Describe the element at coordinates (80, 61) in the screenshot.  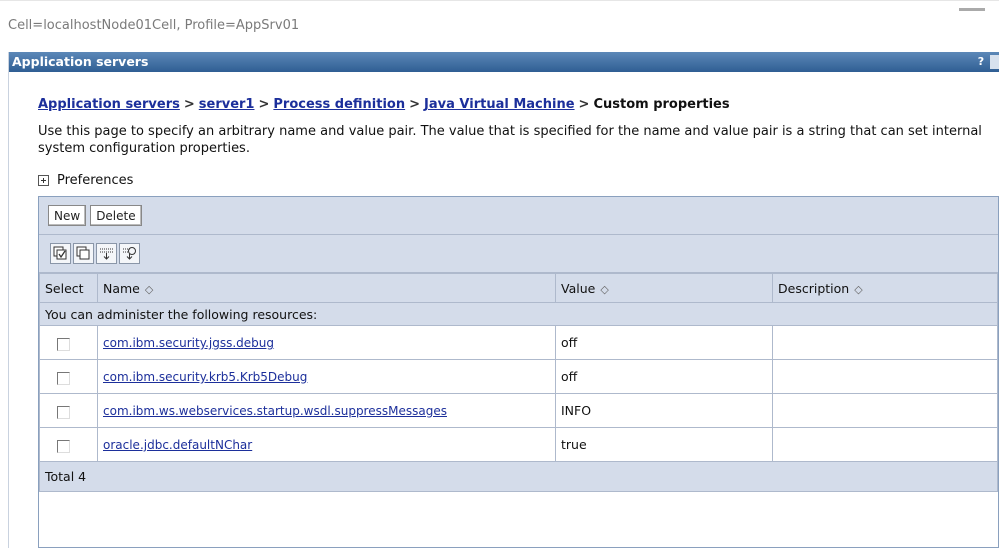
I see `portlet-title: Application servers` at that location.